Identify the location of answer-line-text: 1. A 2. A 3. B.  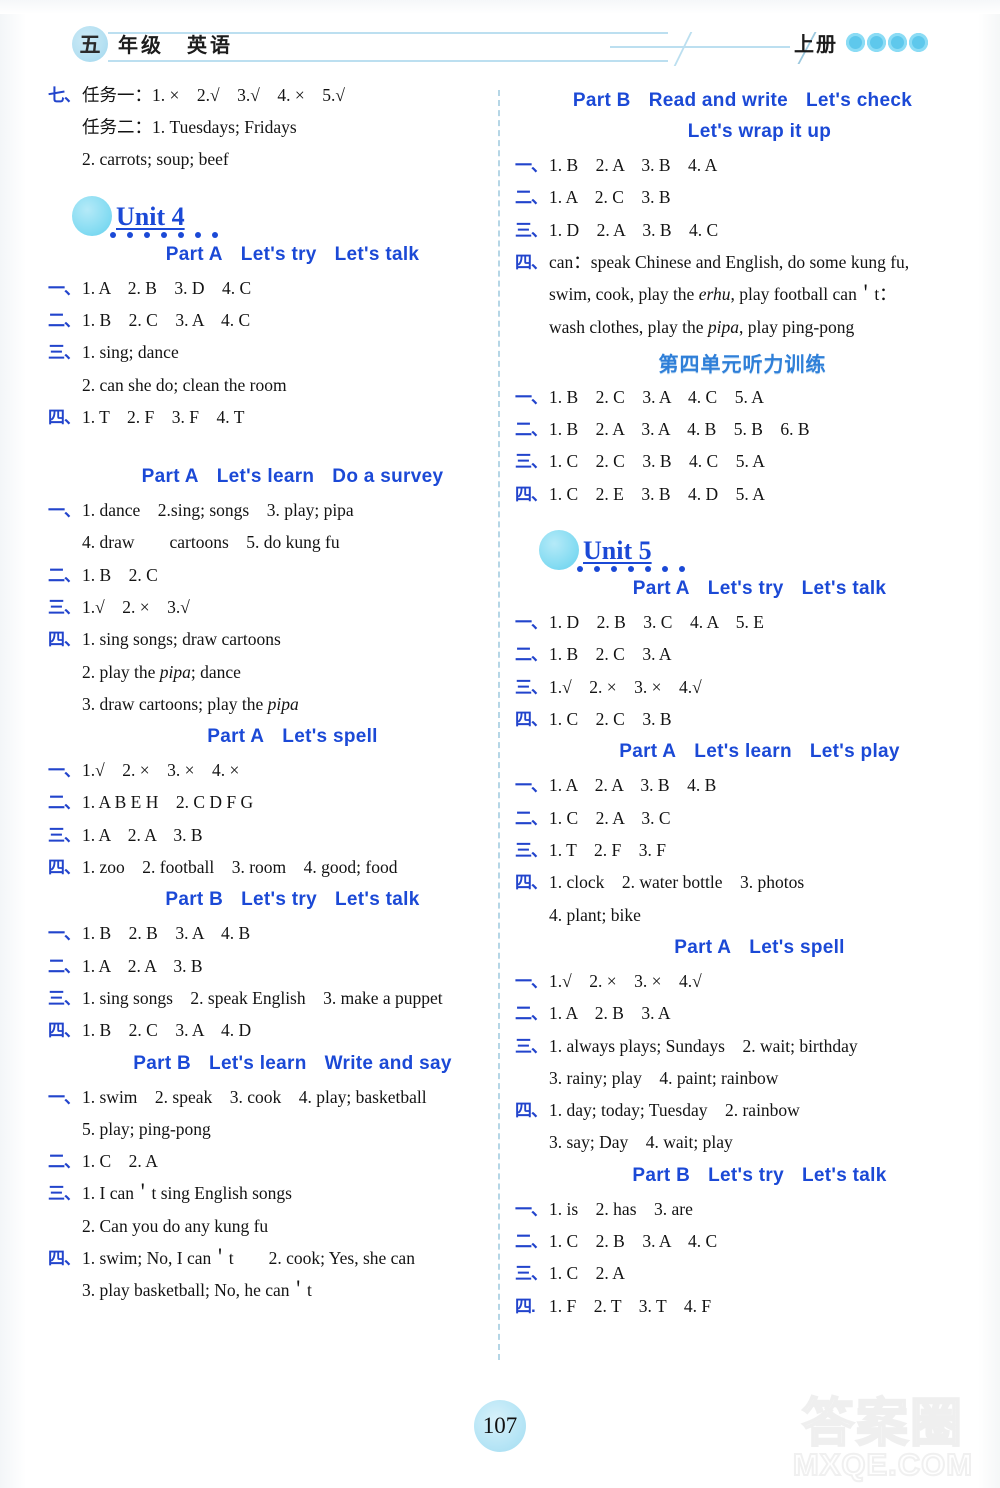
(142, 965).